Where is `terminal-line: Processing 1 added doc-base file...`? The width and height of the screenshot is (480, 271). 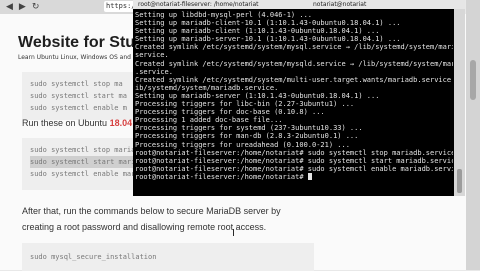
terminal-line: Processing 1 added doc-base file... is located at coordinates (209, 120).